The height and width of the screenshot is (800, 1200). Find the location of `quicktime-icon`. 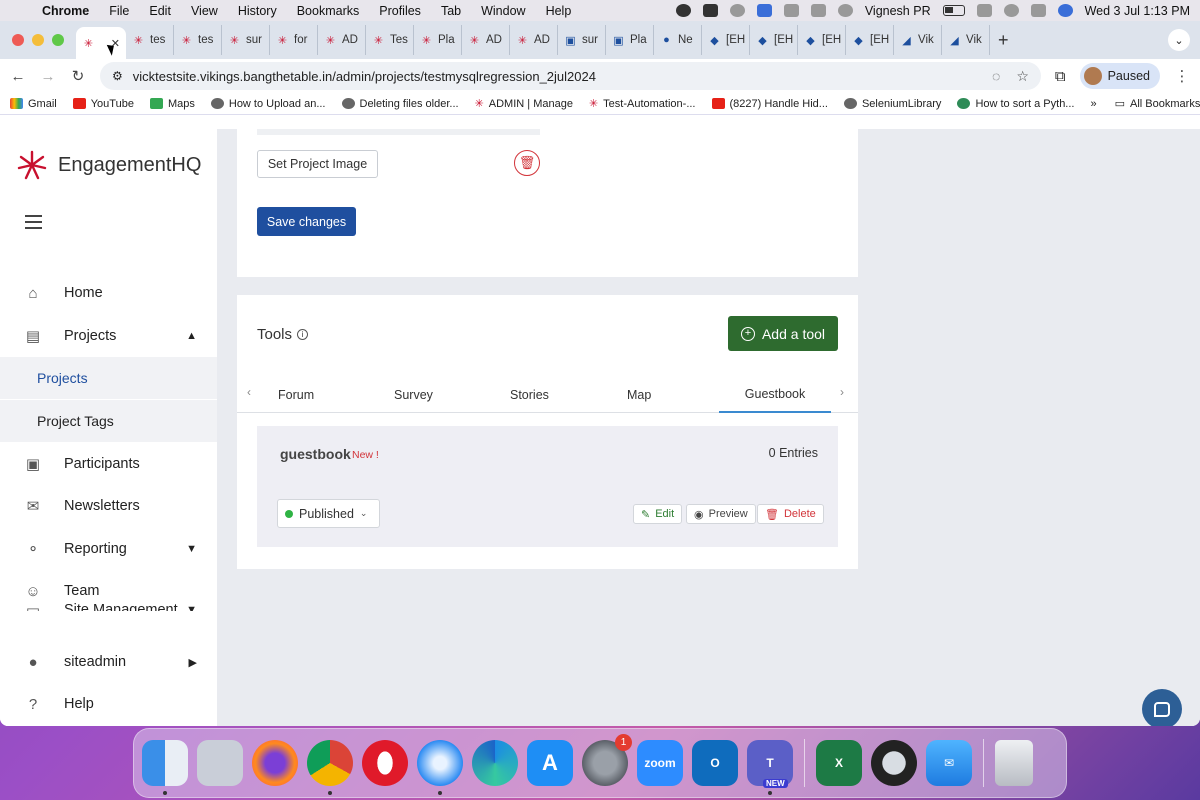

quicktime-icon is located at coordinates (894, 763).